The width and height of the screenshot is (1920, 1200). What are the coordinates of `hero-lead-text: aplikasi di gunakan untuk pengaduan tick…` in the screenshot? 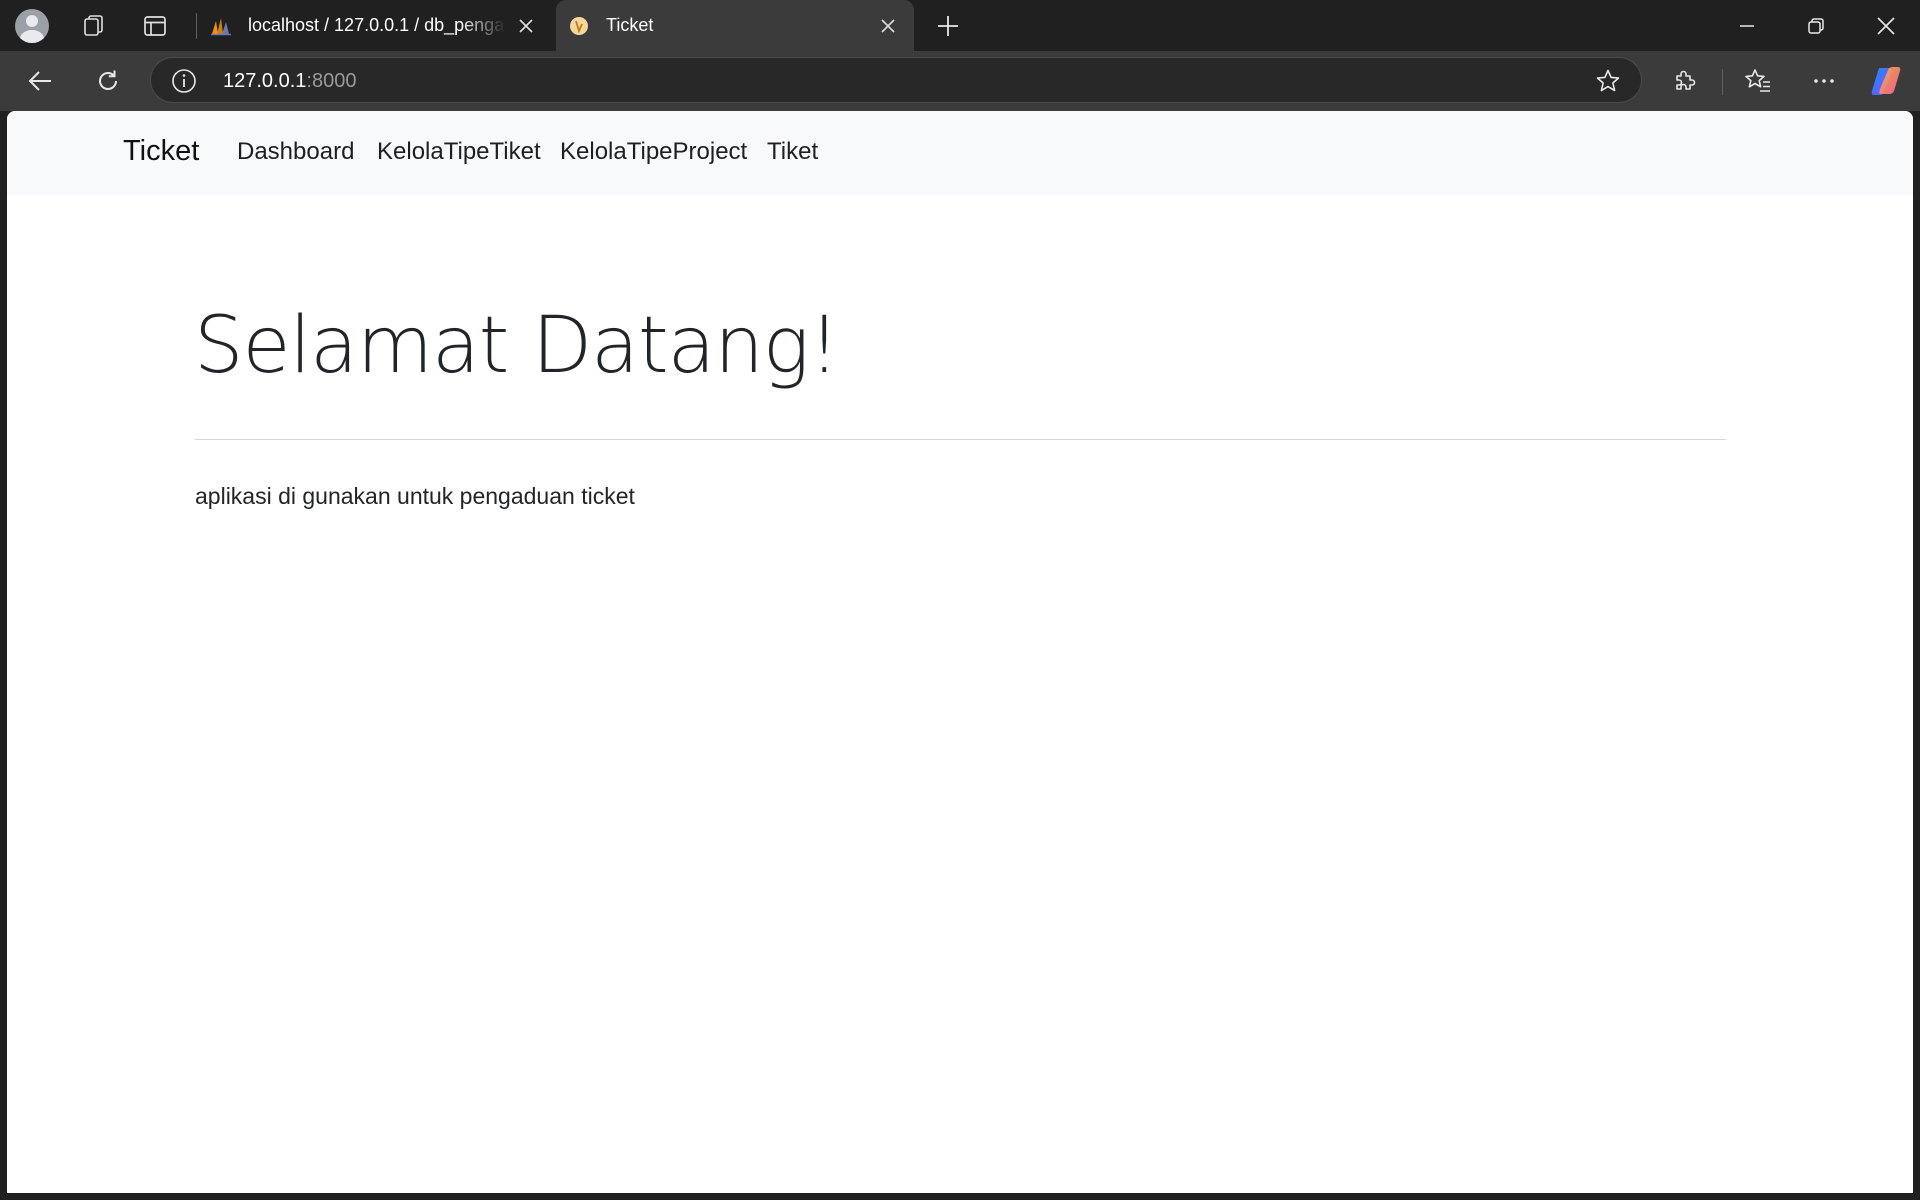 It's located at (415, 496).